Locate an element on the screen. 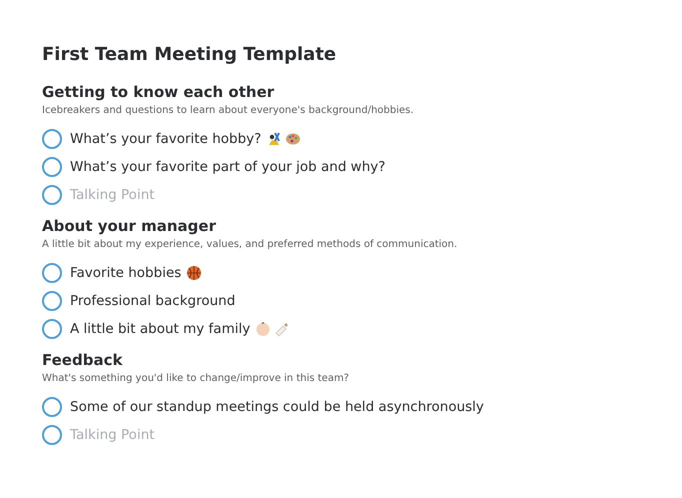 This screenshot has height=498, width=682. talking-point: Professional background is located at coordinates (153, 301).